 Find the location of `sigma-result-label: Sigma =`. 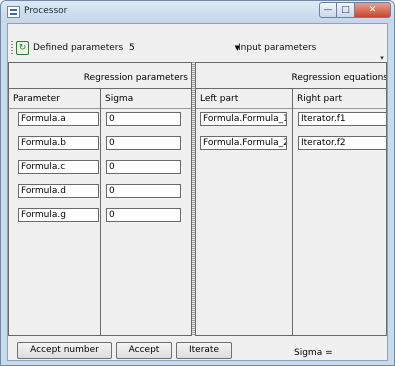

sigma-result-label: Sigma = is located at coordinates (313, 353).